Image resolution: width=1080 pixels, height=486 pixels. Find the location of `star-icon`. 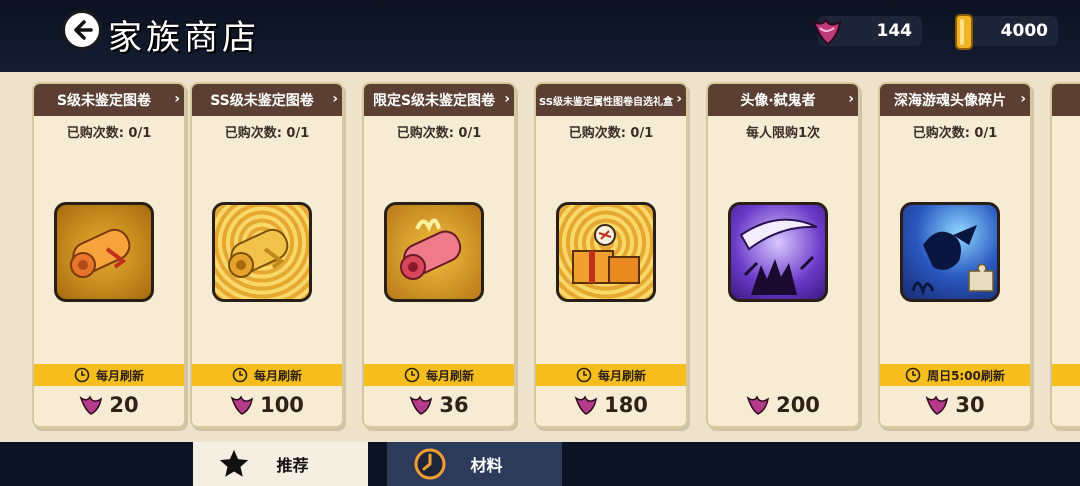

star-icon is located at coordinates (234, 463).